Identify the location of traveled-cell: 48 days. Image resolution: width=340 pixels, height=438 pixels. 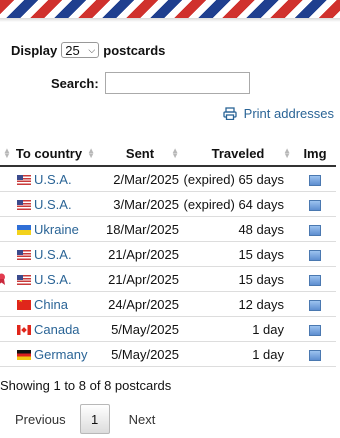
(238, 229).